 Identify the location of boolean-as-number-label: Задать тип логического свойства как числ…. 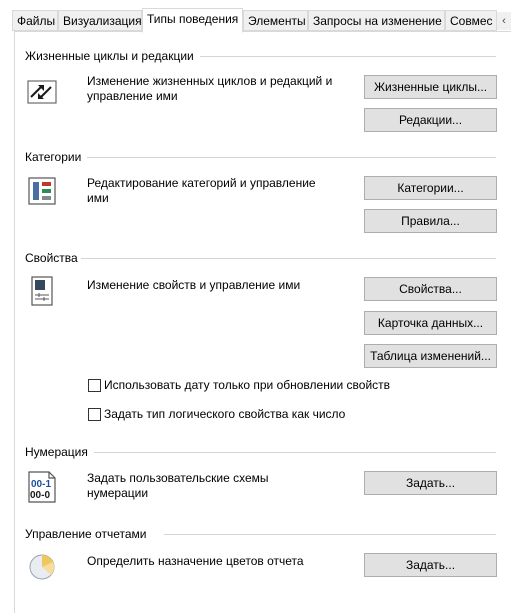
(224, 414).